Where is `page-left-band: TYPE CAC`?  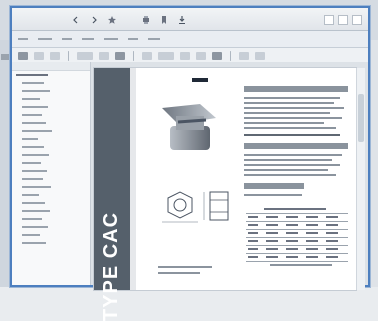 page-left-band: TYPE CAC is located at coordinates (112, 194).